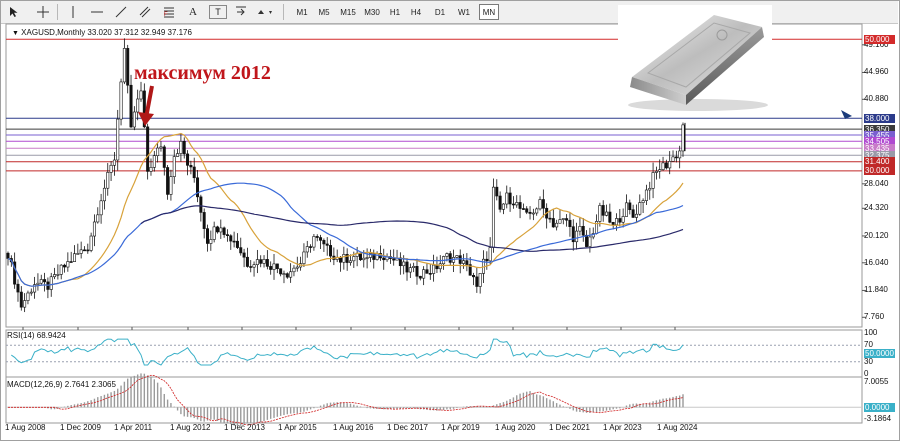  Describe the element at coordinates (874, 317) in the screenshot. I see `price-axis-label: 7.760` at that location.